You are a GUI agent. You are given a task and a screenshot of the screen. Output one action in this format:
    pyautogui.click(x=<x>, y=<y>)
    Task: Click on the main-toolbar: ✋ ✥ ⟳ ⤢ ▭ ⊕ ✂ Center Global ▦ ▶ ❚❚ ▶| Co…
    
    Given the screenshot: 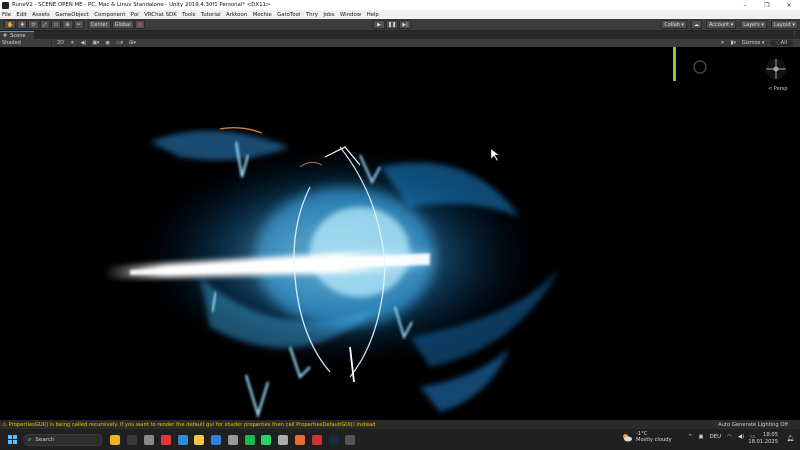 What is the action you would take?
    pyautogui.click(x=400, y=25)
    